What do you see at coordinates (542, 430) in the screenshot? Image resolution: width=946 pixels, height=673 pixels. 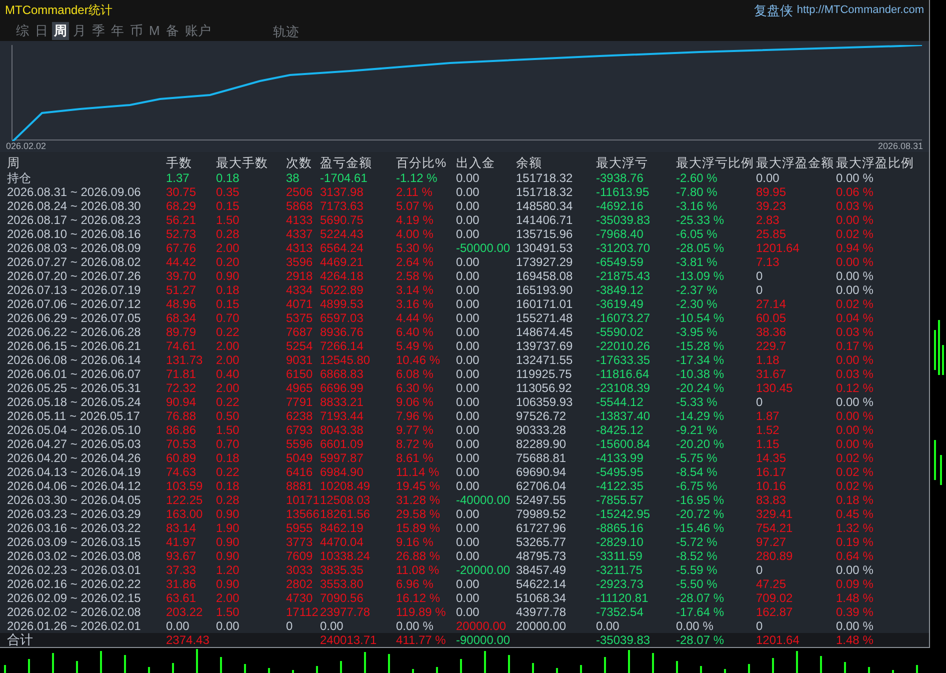 I see `table-cell-text: 90333.28` at bounding box center [542, 430].